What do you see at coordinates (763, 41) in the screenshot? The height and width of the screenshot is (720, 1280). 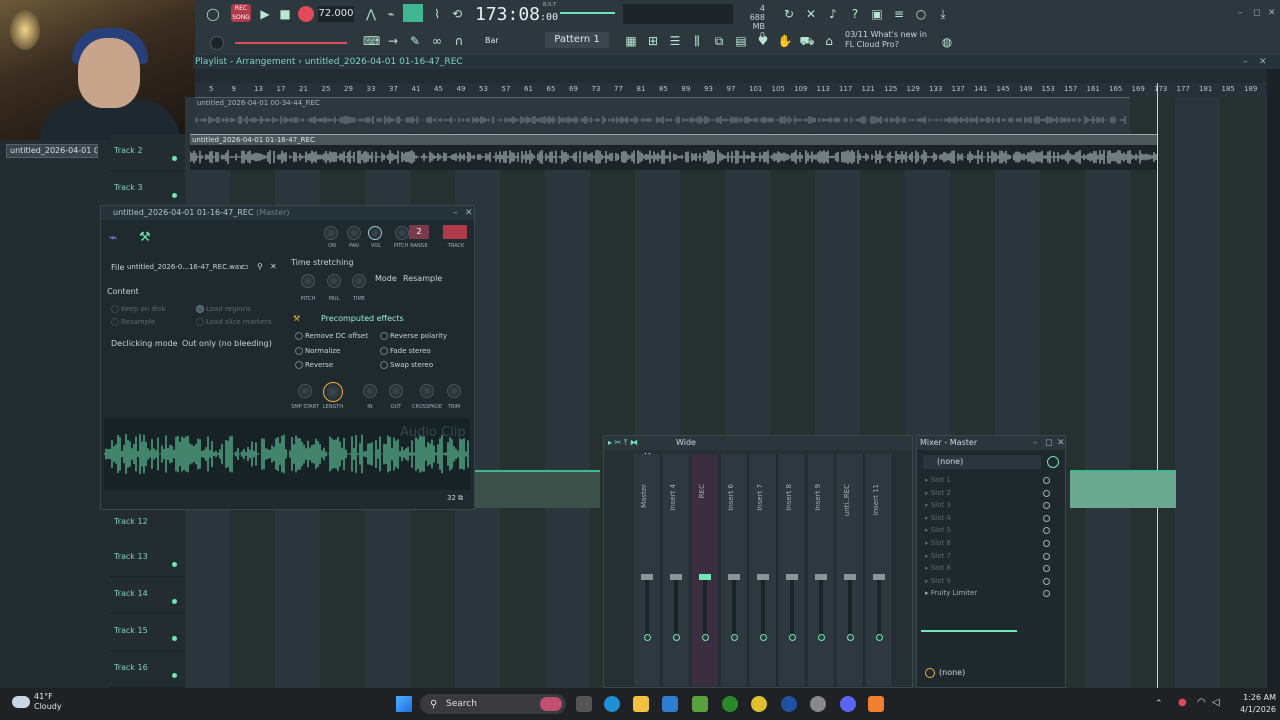 I see `plugin-picker-icon: ♥` at bounding box center [763, 41].